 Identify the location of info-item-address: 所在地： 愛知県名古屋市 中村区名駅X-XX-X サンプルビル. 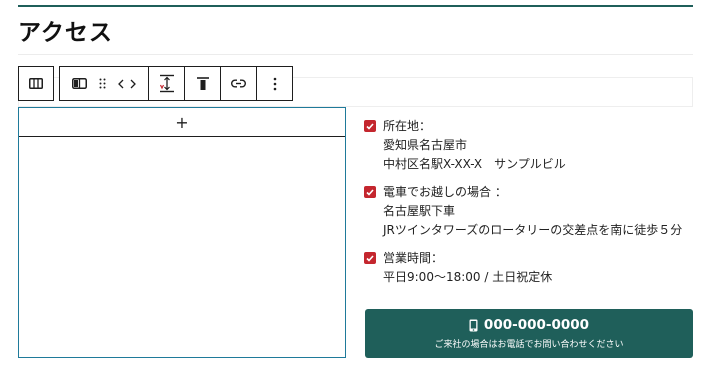
(529, 145).